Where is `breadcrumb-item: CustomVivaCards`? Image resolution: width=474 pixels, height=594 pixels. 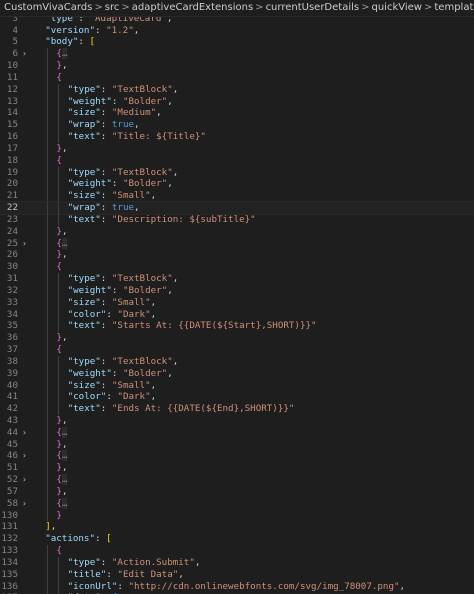
breadcrumb-item: CustomVivaCards is located at coordinates (48, 7).